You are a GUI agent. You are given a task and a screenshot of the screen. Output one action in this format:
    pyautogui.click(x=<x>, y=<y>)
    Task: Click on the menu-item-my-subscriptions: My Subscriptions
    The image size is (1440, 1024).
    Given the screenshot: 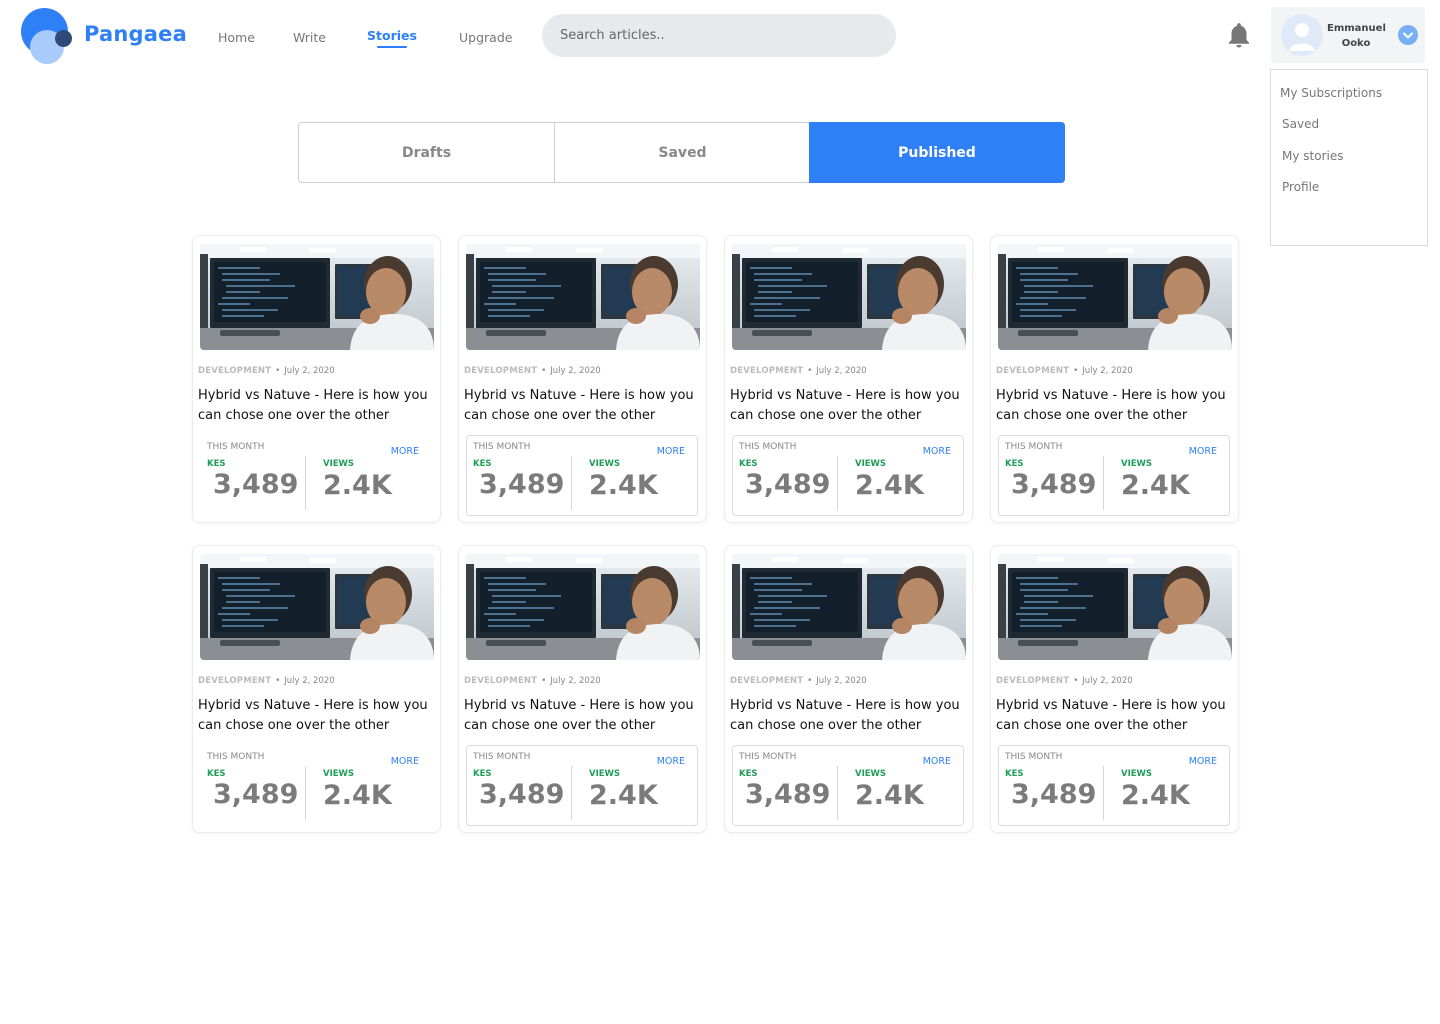 What is the action you would take?
    pyautogui.click(x=1331, y=93)
    